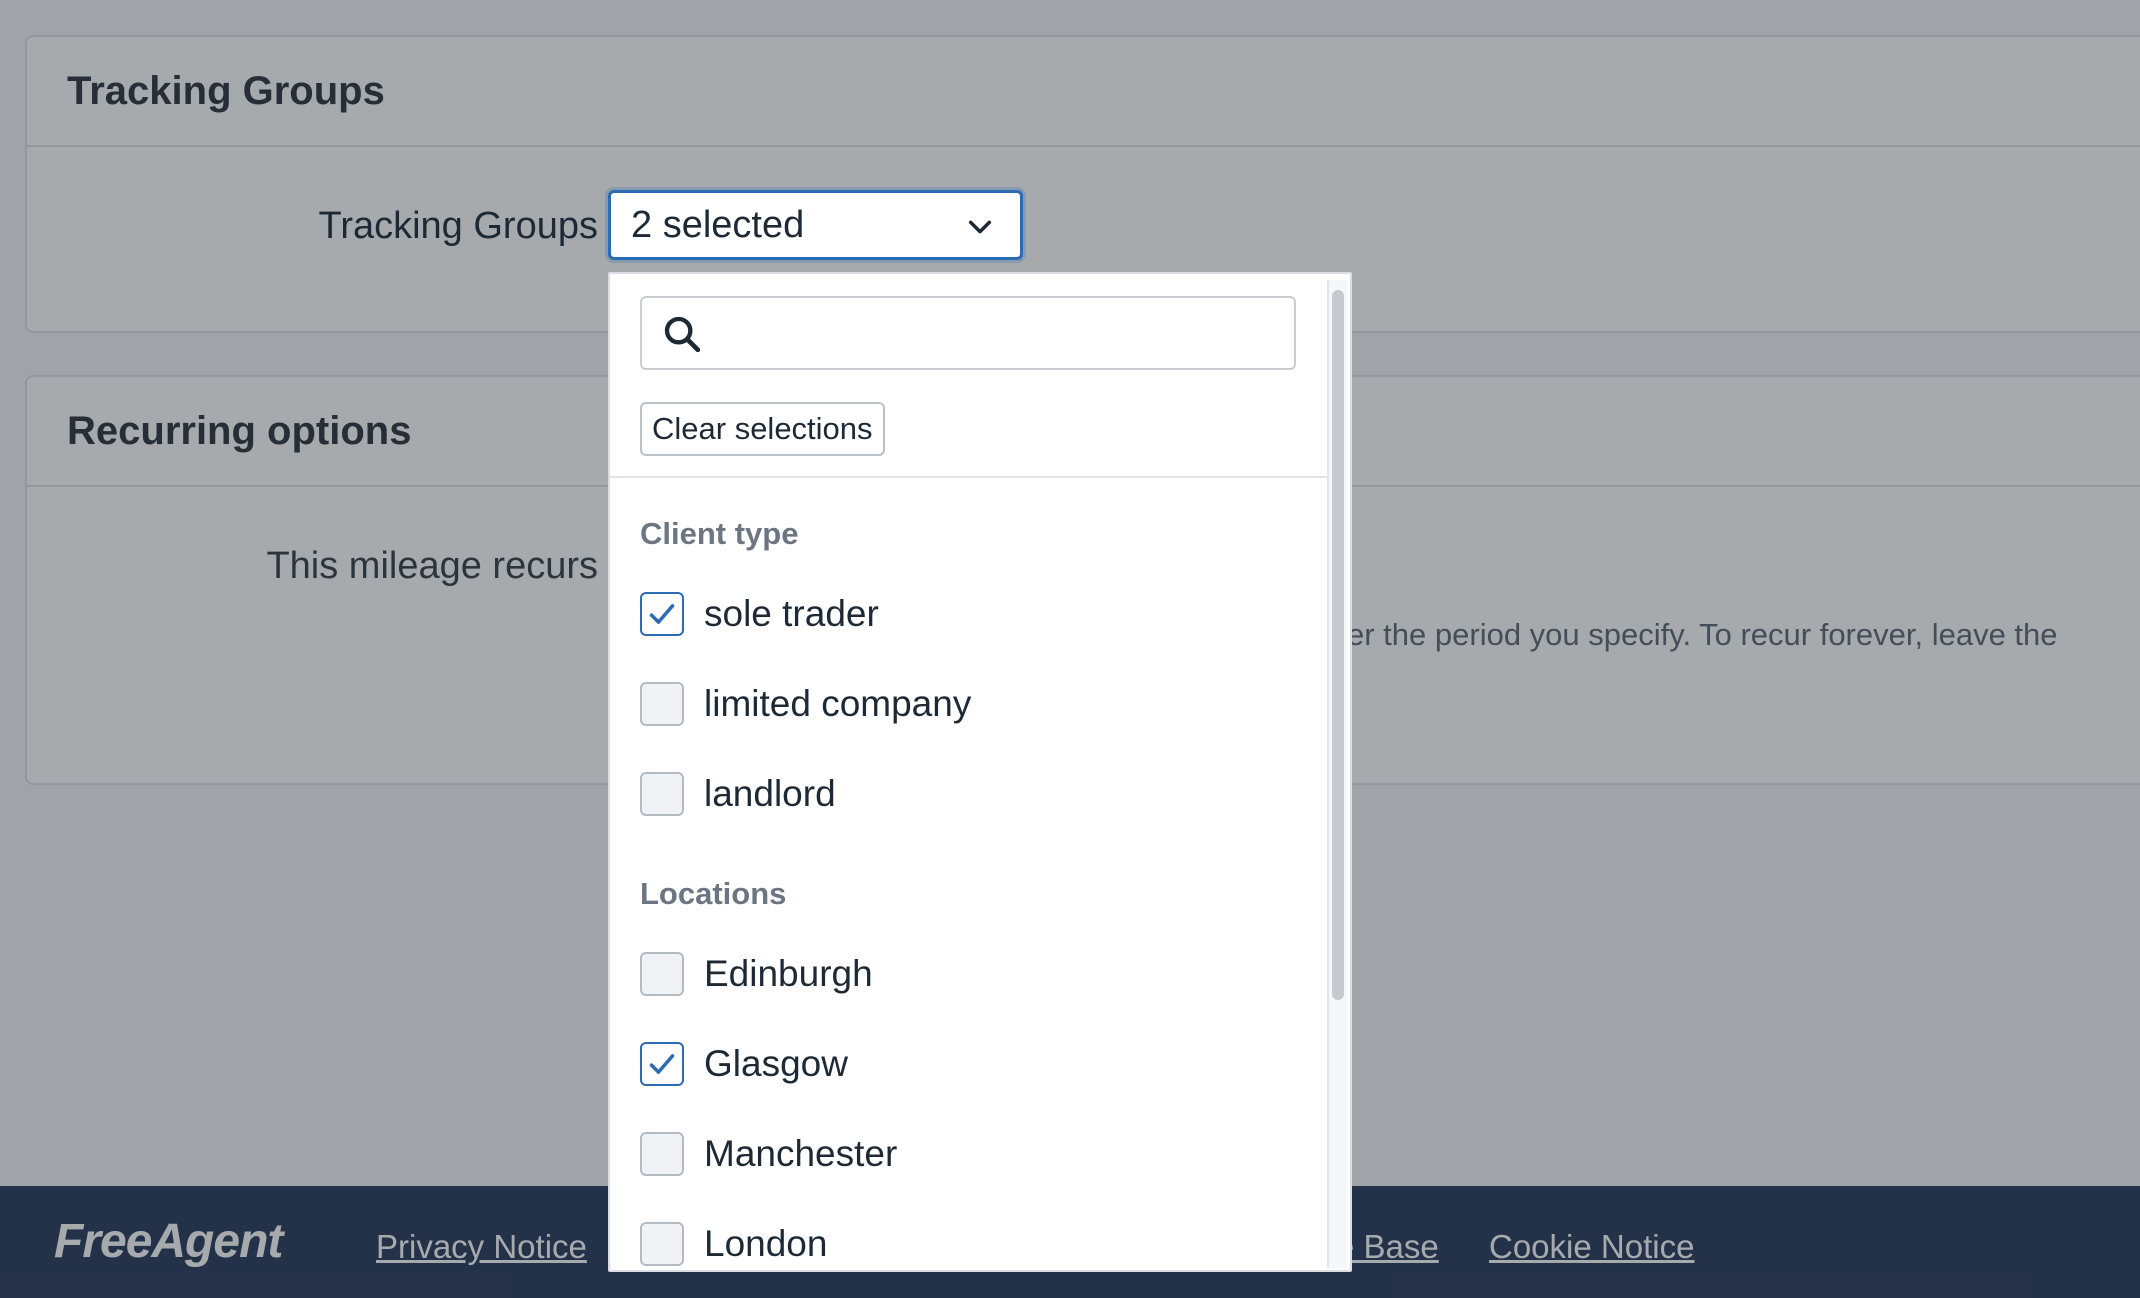 This screenshot has height=1298, width=2140. Describe the element at coordinates (994, 333) in the screenshot. I see `dropdown-search-input` at that location.